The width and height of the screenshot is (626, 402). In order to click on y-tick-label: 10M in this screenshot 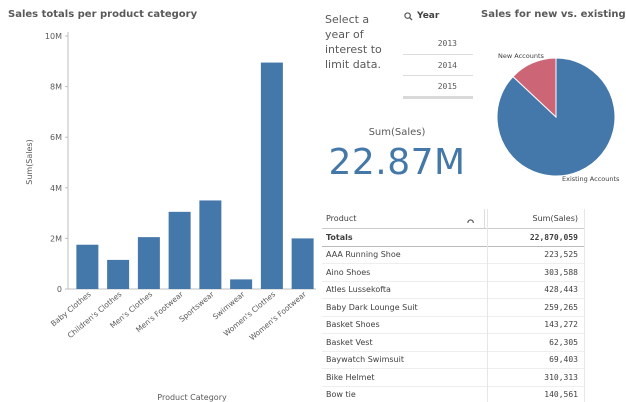, I will do `click(53, 36)`.